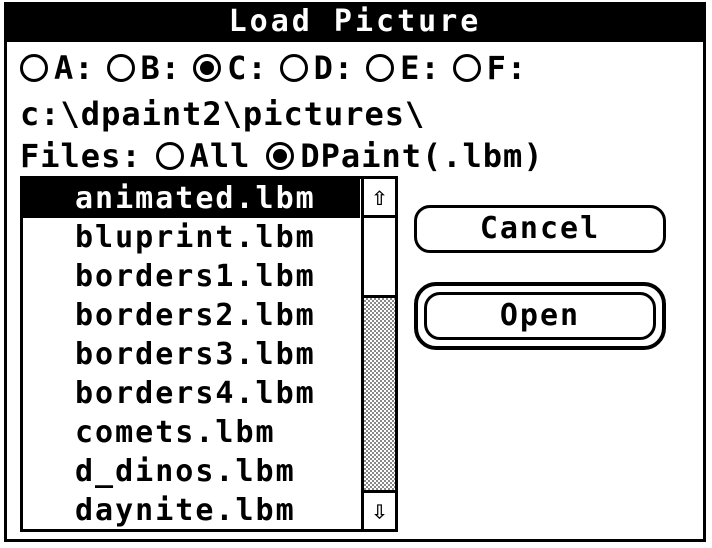 This screenshot has width=712, height=548. What do you see at coordinates (81, 156) in the screenshot?
I see `filter-label: Files:` at bounding box center [81, 156].